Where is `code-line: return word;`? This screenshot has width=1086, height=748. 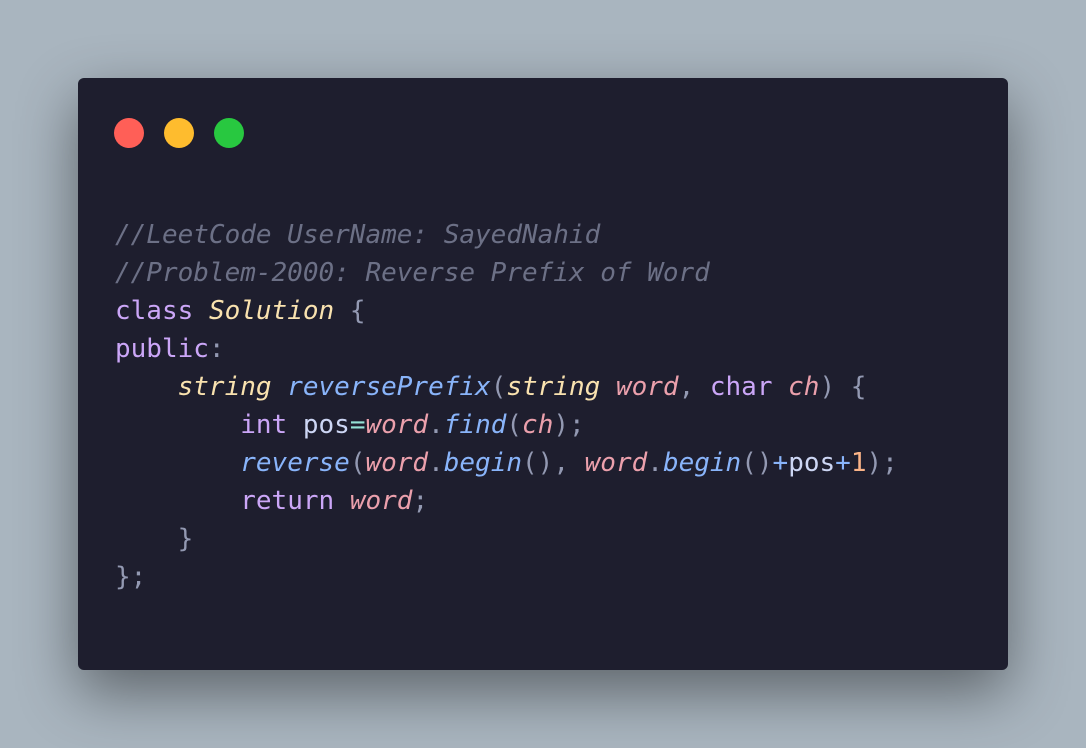
code-line: return word; is located at coordinates (506, 501).